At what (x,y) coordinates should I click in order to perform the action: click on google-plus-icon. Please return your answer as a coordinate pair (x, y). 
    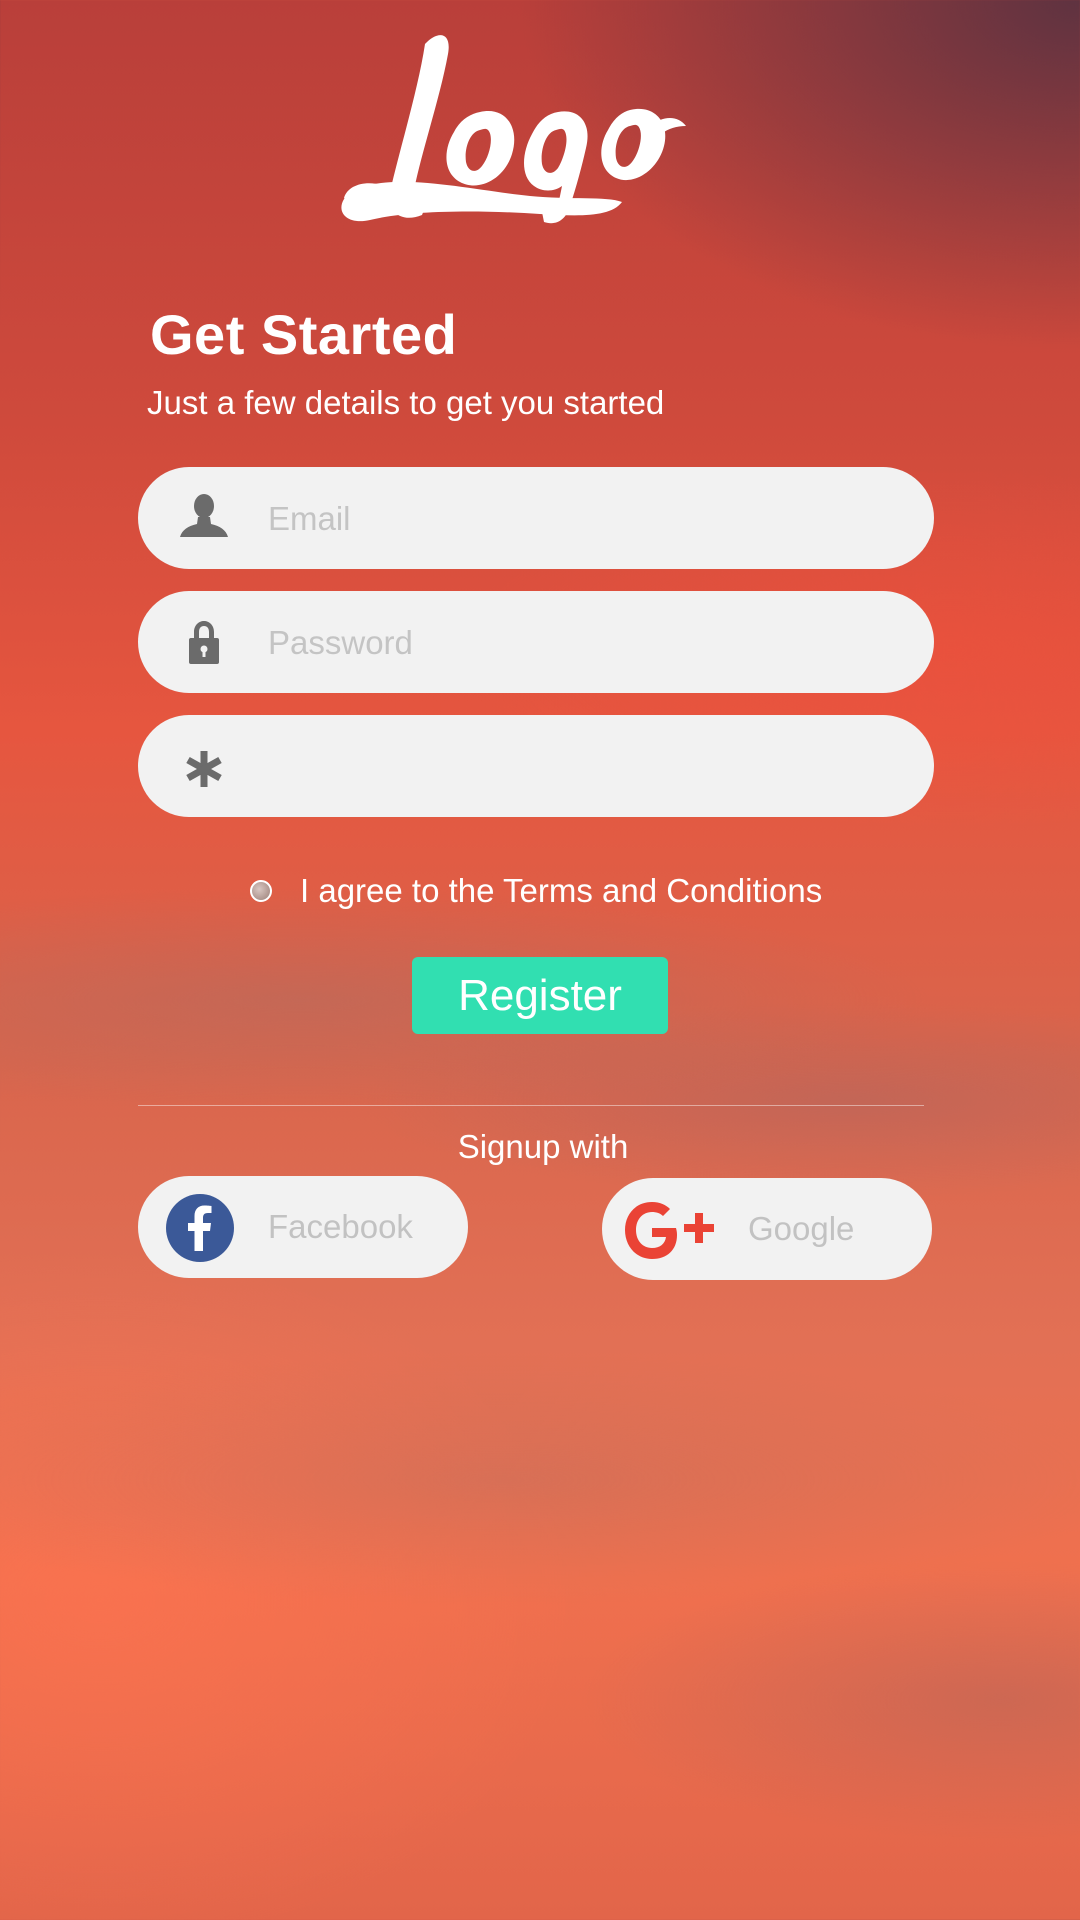
    Looking at the image, I should click on (669, 1230).